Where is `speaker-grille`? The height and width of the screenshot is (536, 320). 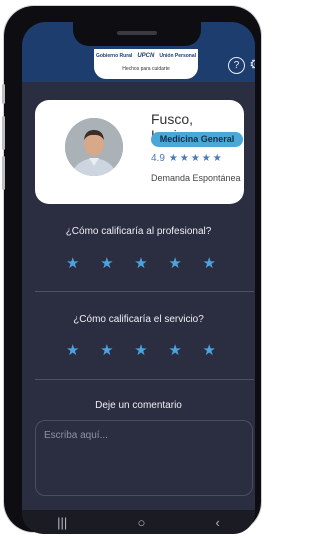 speaker-grille is located at coordinates (137, 33).